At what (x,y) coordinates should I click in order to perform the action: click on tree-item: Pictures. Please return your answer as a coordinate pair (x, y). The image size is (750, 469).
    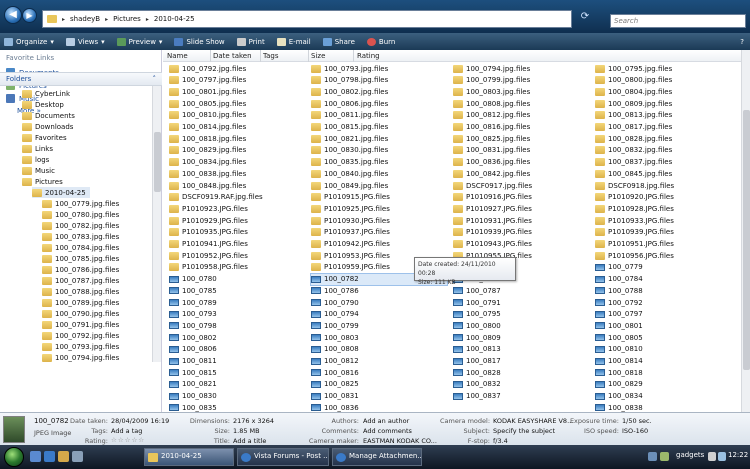
    Looking at the image, I should click on (42, 181).